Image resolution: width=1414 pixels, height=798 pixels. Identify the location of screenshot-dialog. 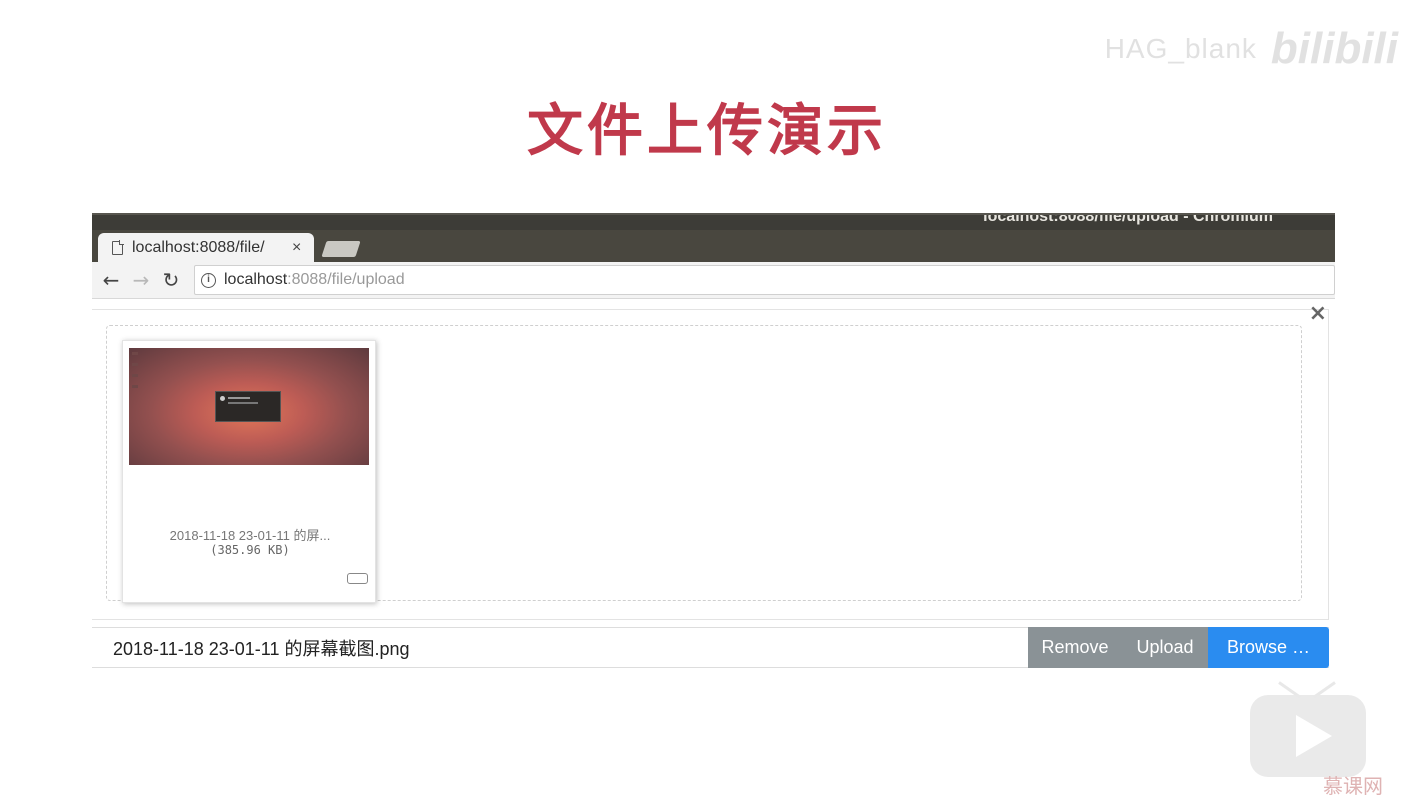
(248, 406).